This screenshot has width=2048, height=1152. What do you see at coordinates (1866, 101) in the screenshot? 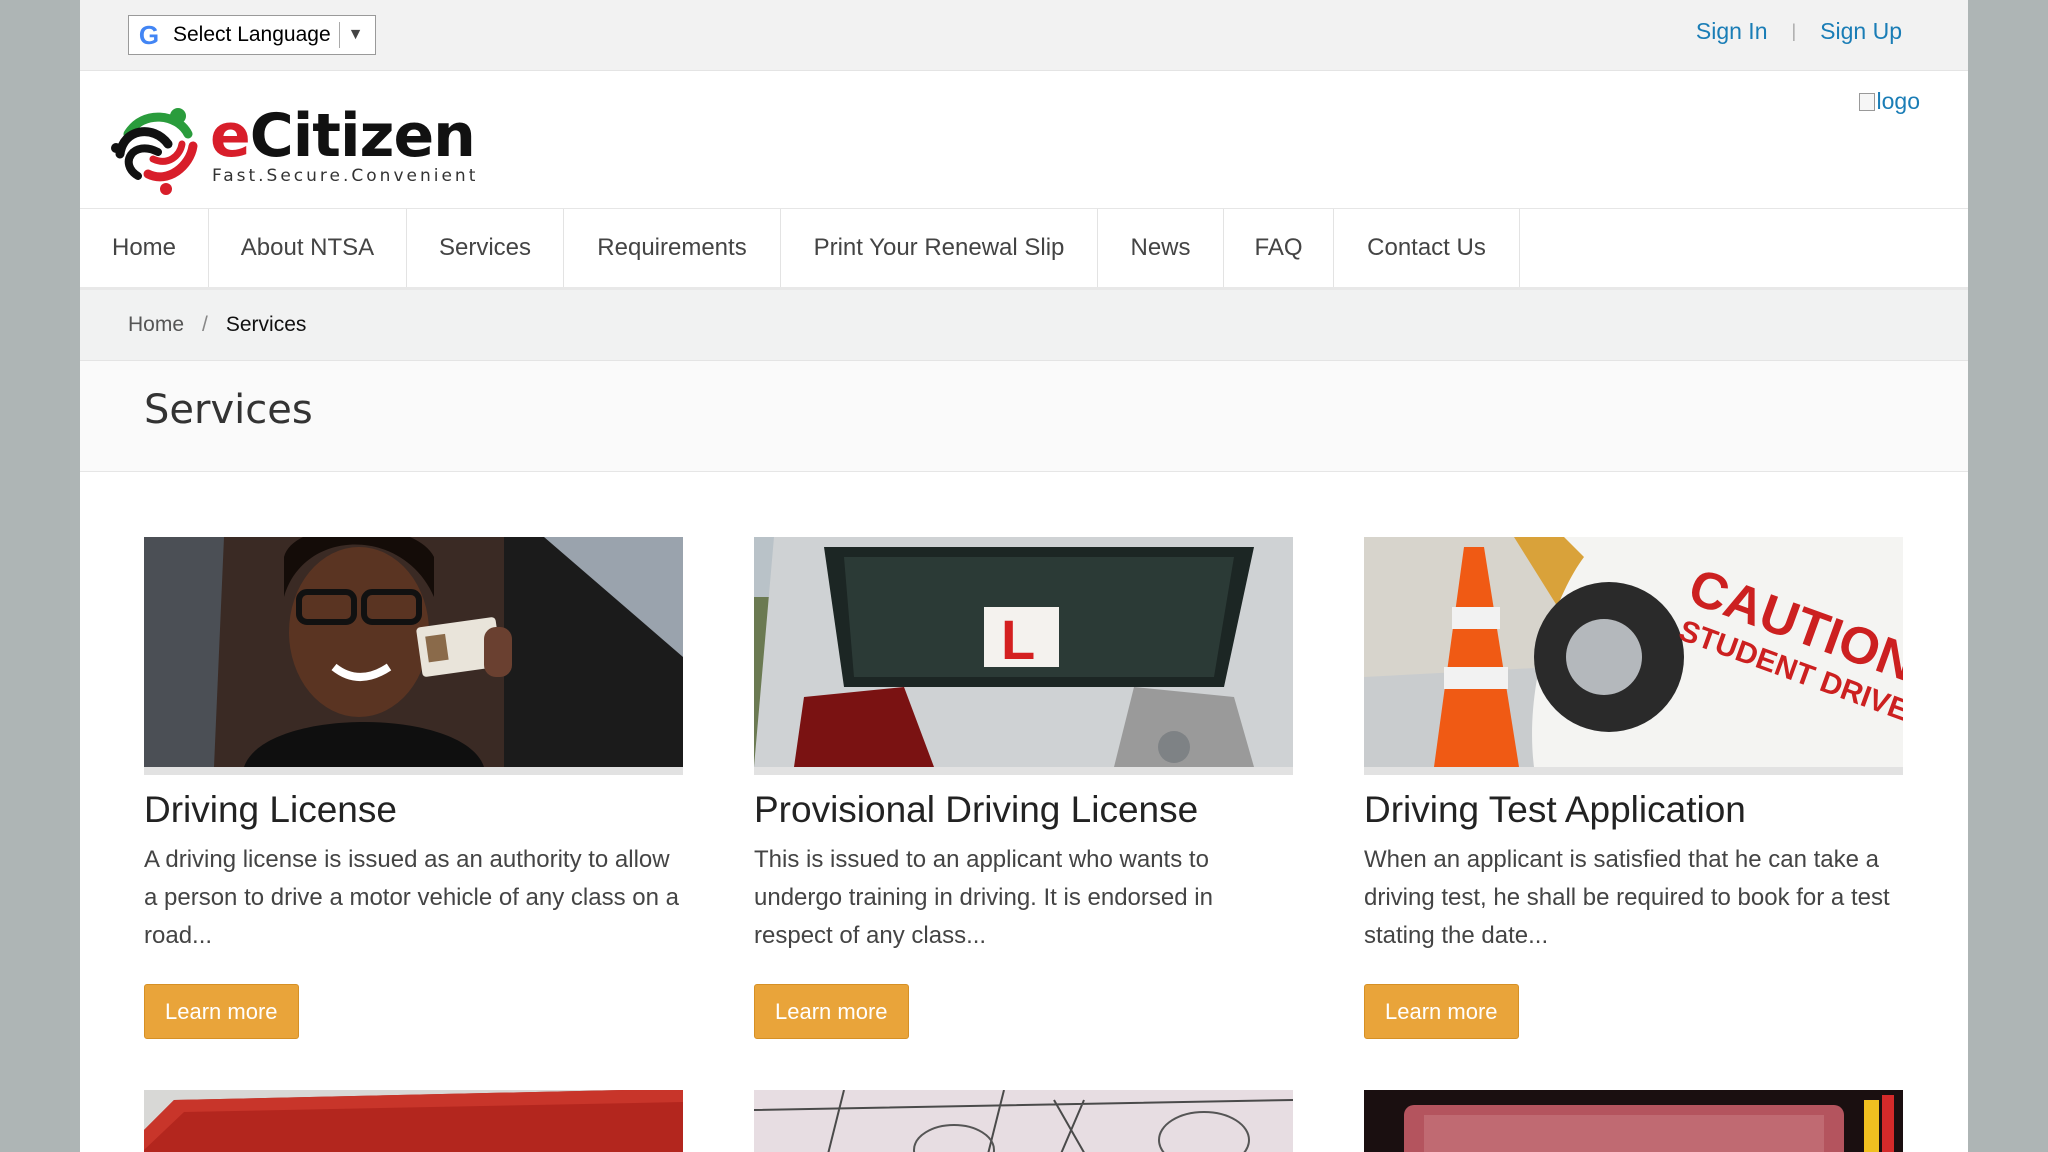
I see `broken-image-icon` at bounding box center [1866, 101].